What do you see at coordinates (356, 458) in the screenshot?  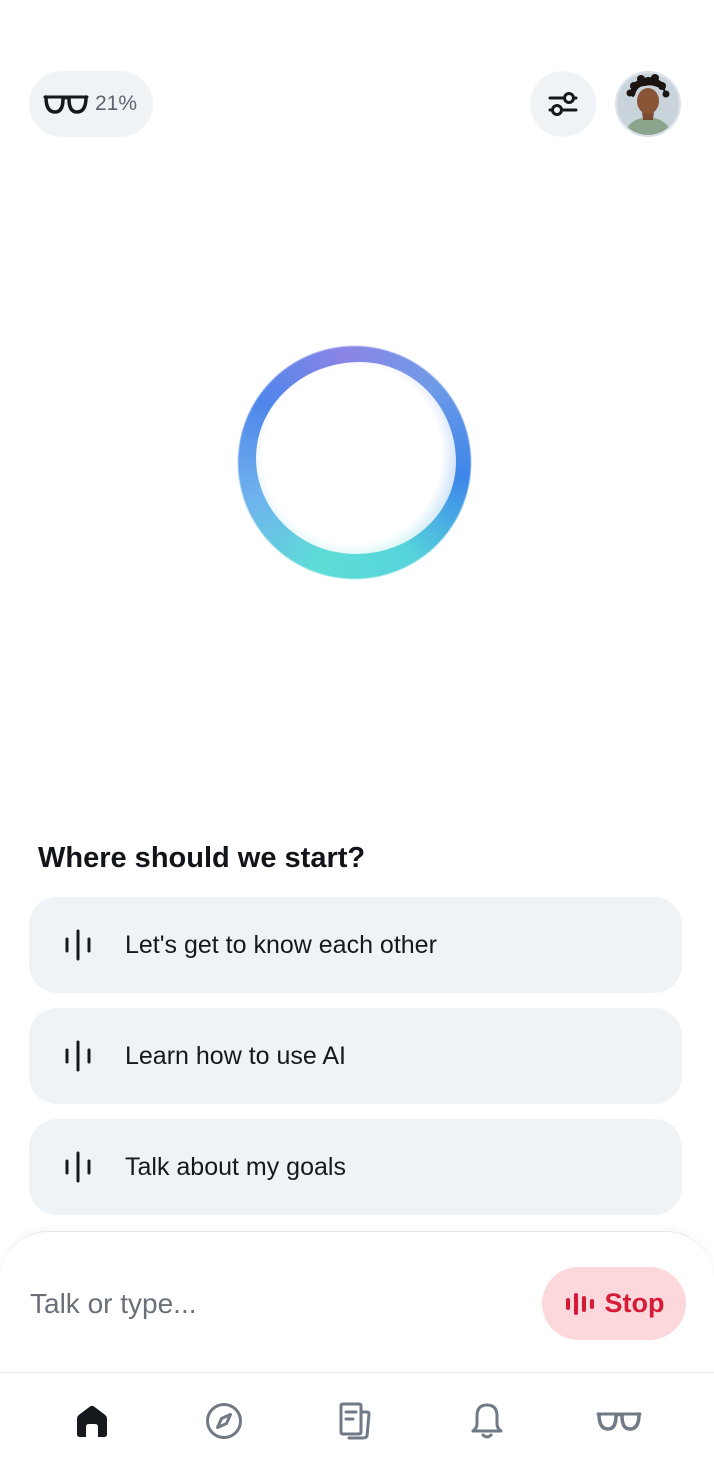 I see `voice-orb-center` at bounding box center [356, 458].